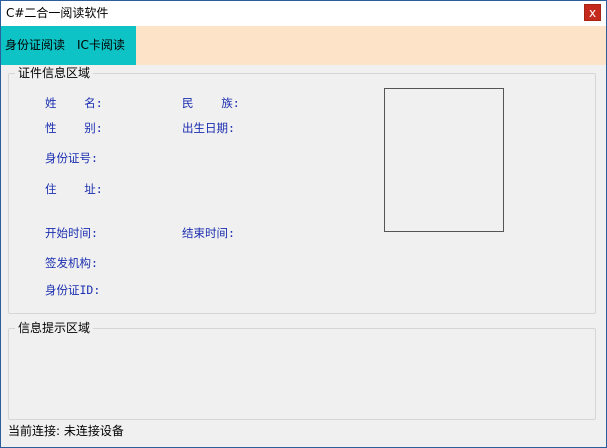  Describe the element at coordinates (74, 189) in the screenshot. I see `address-label: 住 址:` at that location.